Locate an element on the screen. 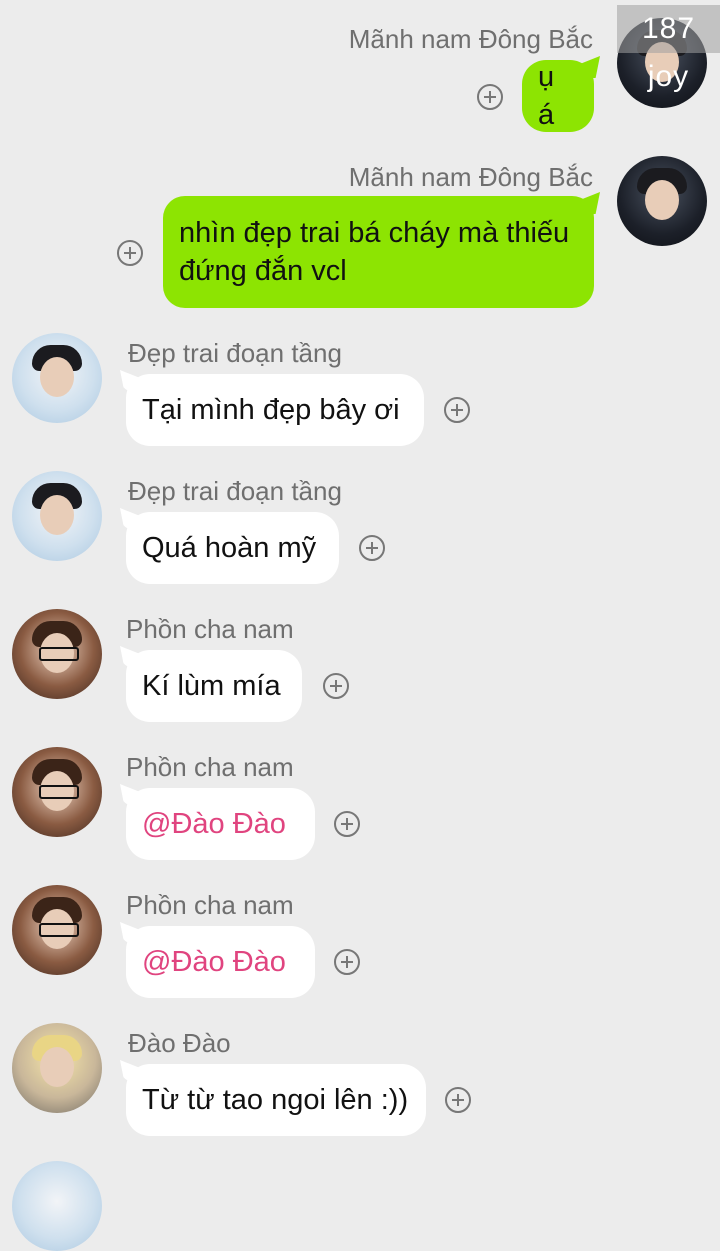 The height and width of the screenshot is (1251, 720). message-text: Tại mình đẹp bây ơi is located at coordinates (271, 409).